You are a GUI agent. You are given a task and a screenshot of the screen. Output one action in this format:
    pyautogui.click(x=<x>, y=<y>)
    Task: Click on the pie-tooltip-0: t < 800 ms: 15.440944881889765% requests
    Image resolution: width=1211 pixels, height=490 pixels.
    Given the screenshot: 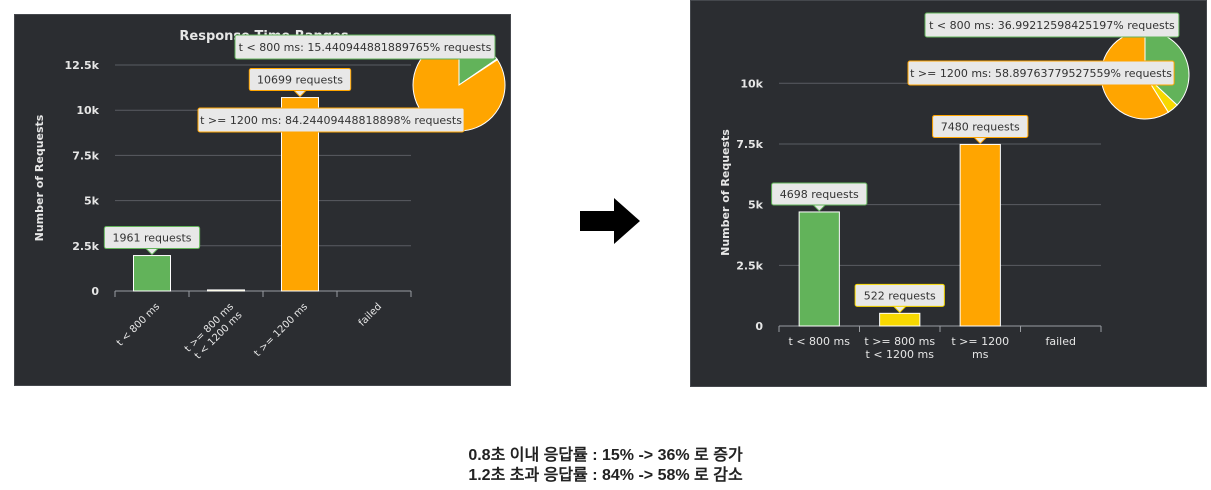 What is the action you would take?
    pyautogui.click(x=365, y=47)
    